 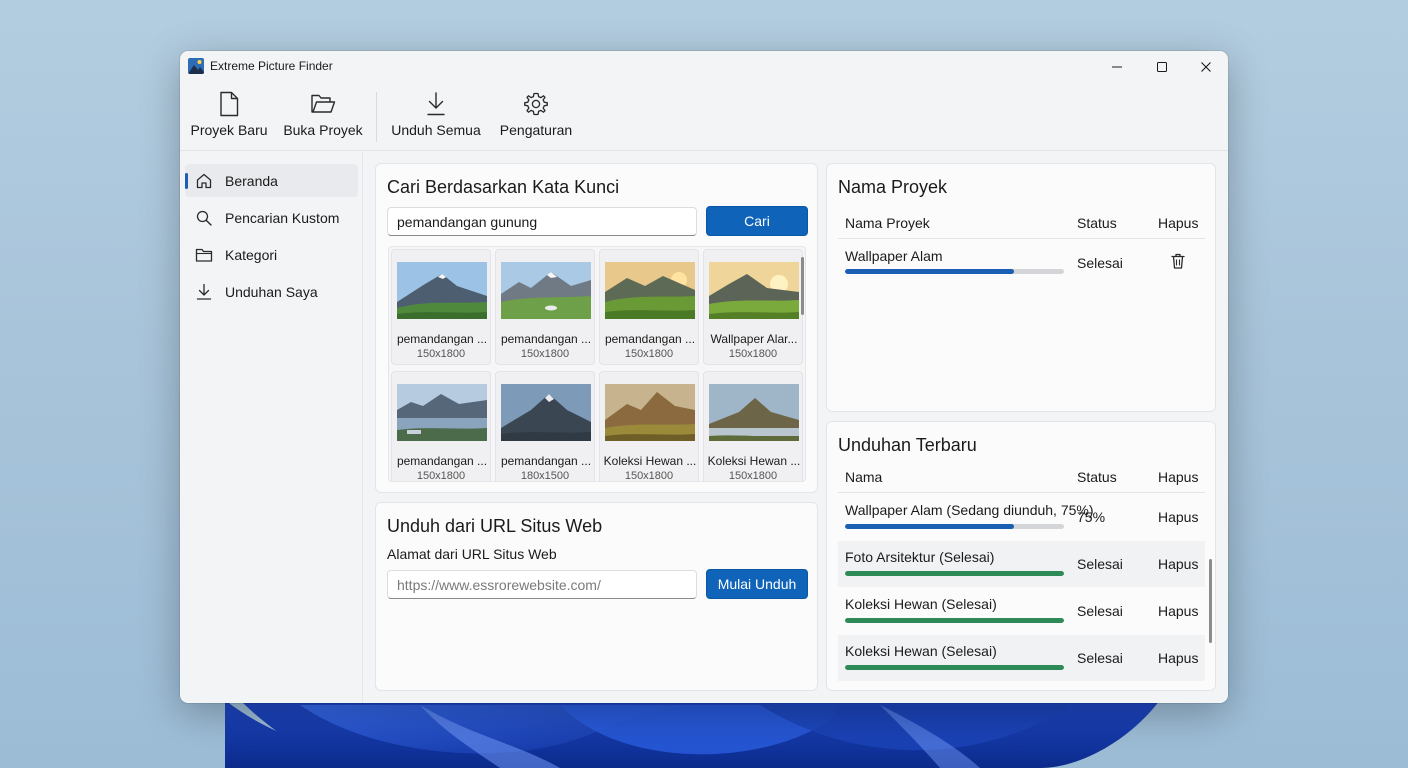 I want to click on close-button, so click(x=1205, y=67).